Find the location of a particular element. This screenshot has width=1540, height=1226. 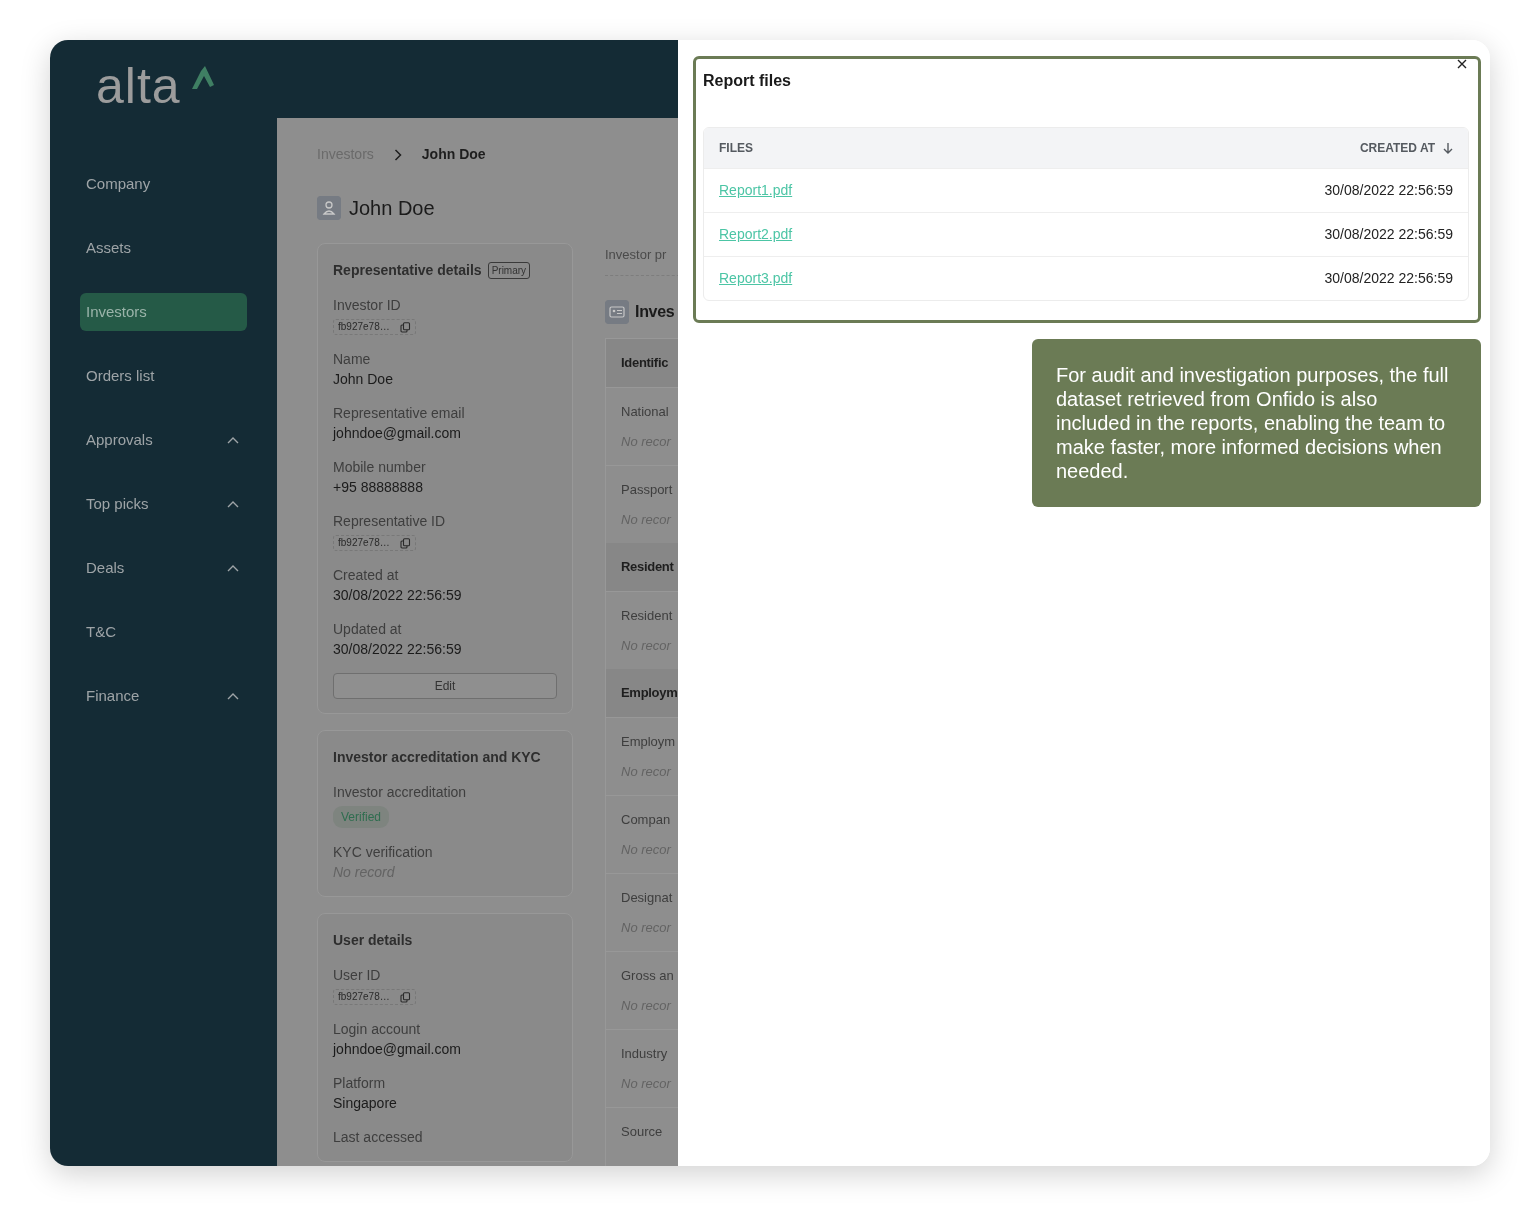

field-label: KYC verification is located at coordinates (383, 852).